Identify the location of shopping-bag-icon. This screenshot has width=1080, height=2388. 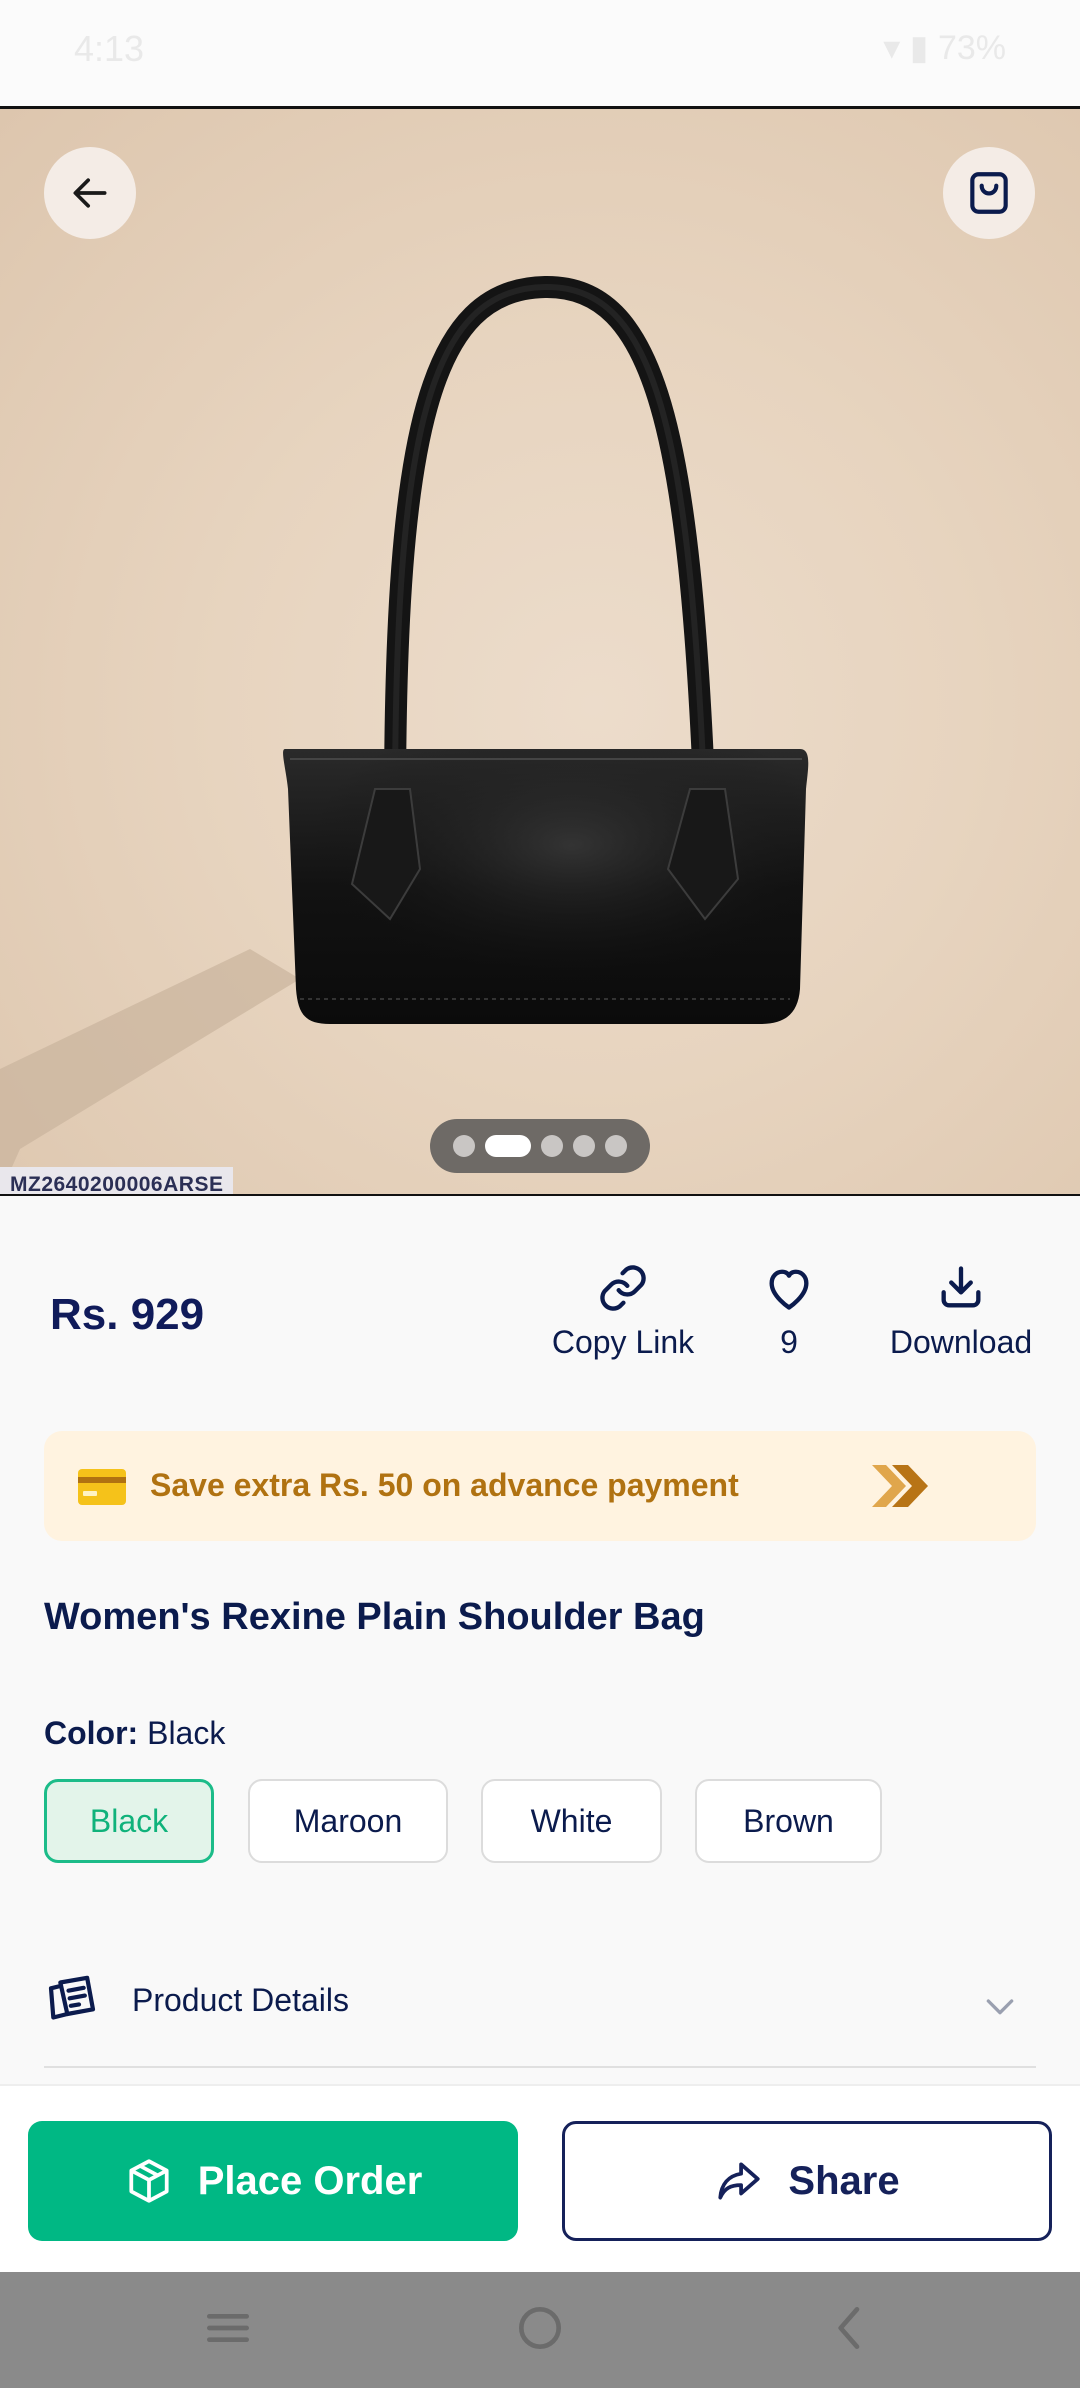
(989, 193).